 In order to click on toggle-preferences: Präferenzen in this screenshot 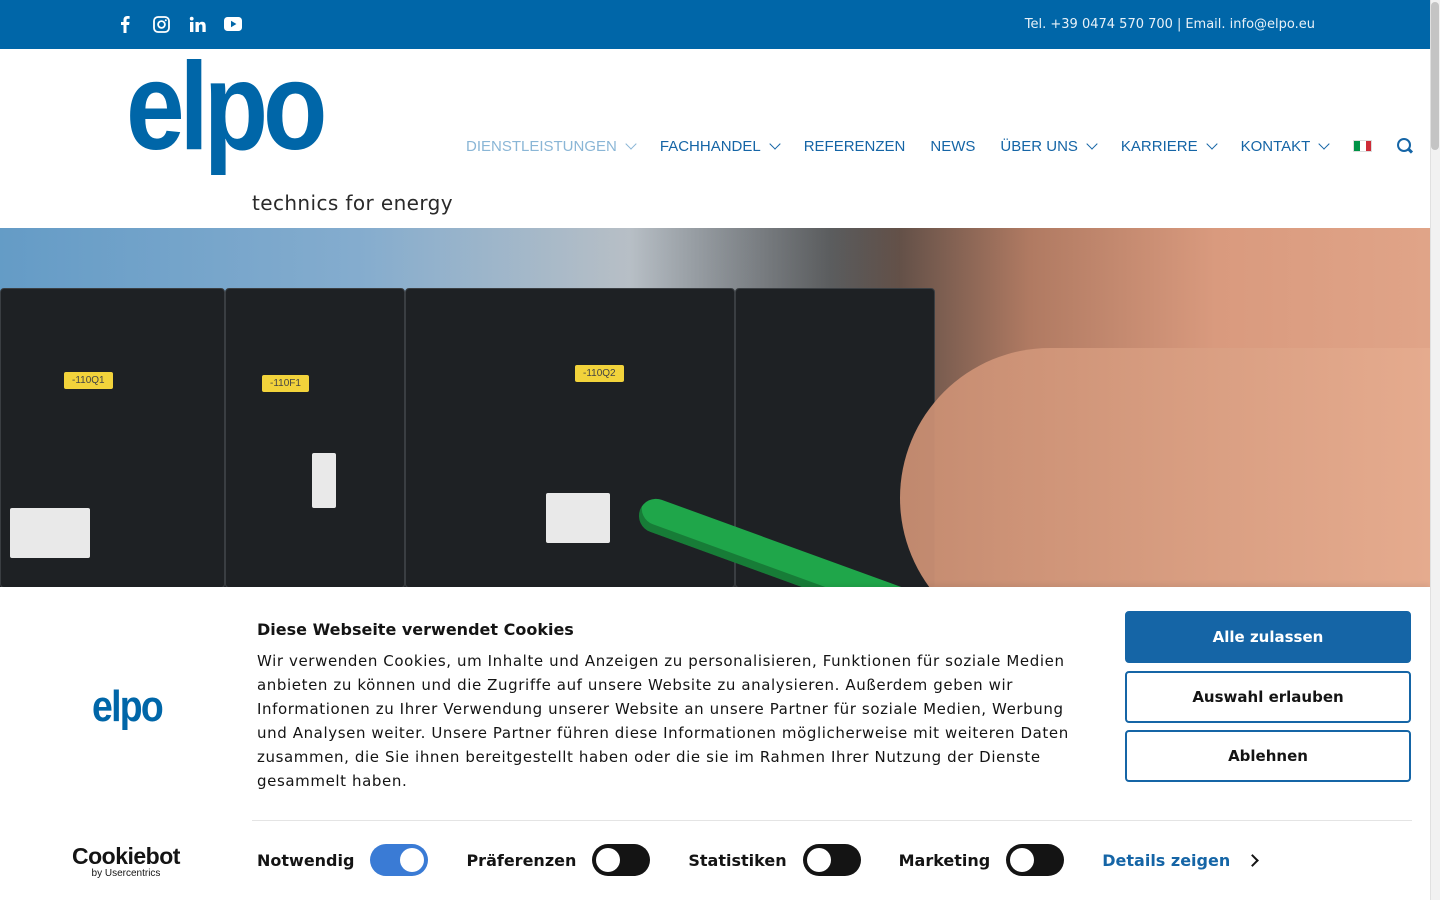, I will do `click(558, 860)`.